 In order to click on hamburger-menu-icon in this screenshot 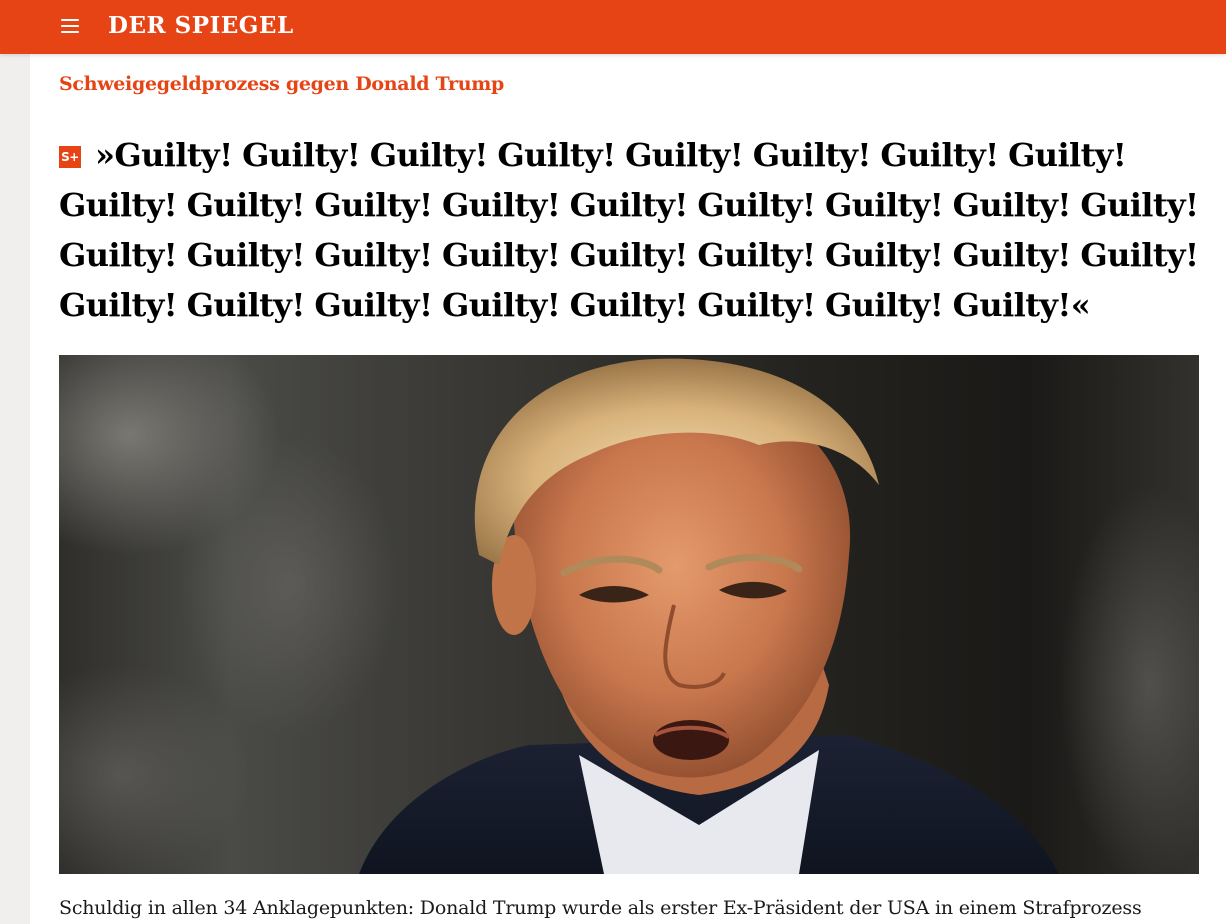, I will do `click(70, 26)`.